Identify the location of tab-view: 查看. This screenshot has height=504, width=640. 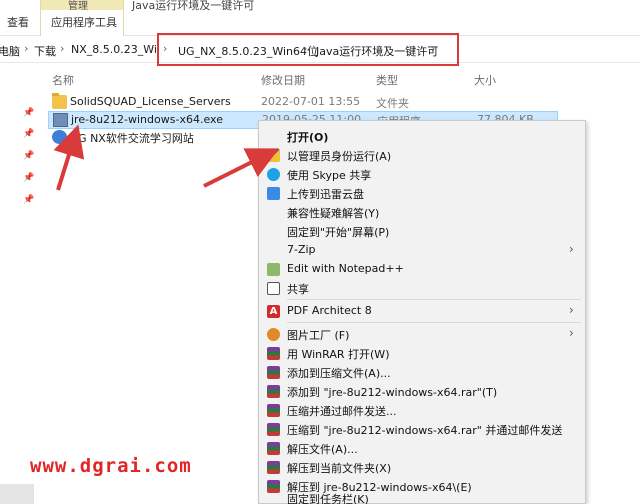
(18, 22).